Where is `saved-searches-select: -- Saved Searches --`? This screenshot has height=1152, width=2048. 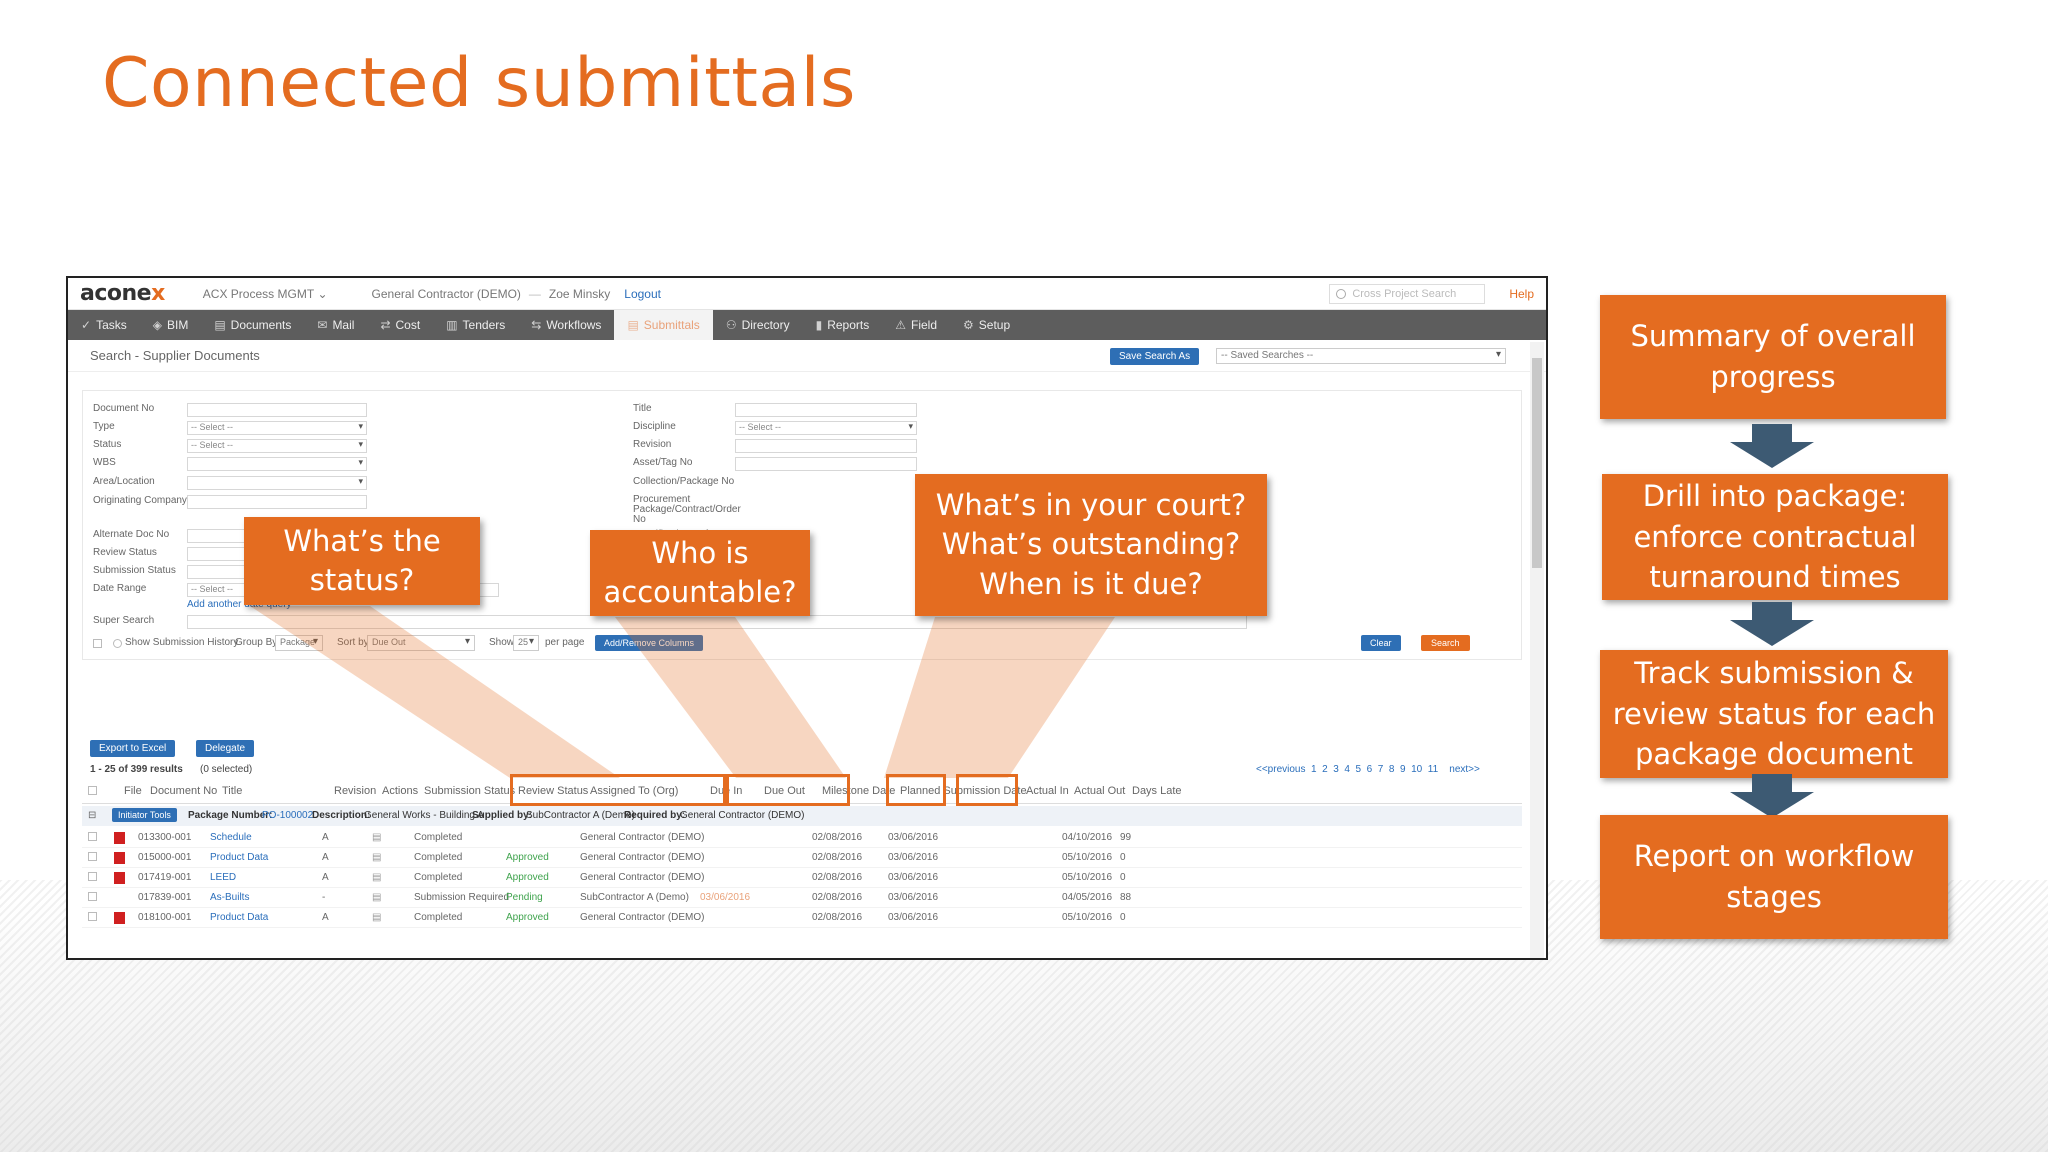 saved-searches-select: -- Saved Searches -- is located at coordinates (1361, 356).